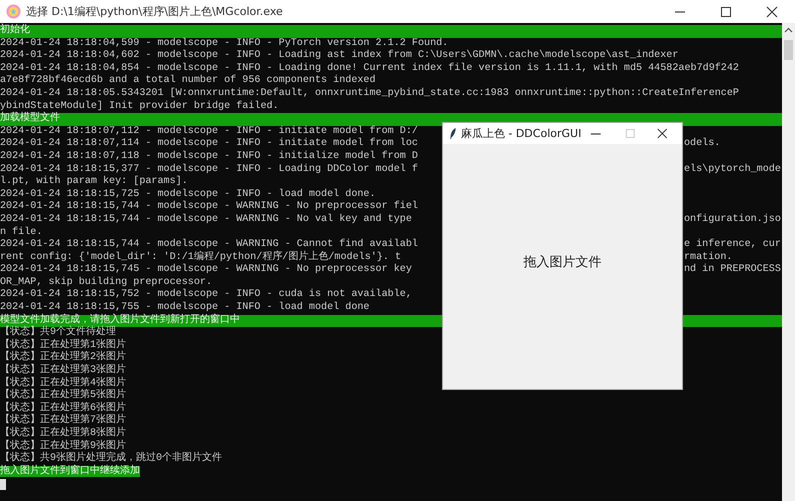 The width and height of the screenshot is (795, 501). What do you see at coordinates (733, 220) in the screenshot?
I see `console-line: onfiguration.jso` at bounding box center [733, 220].